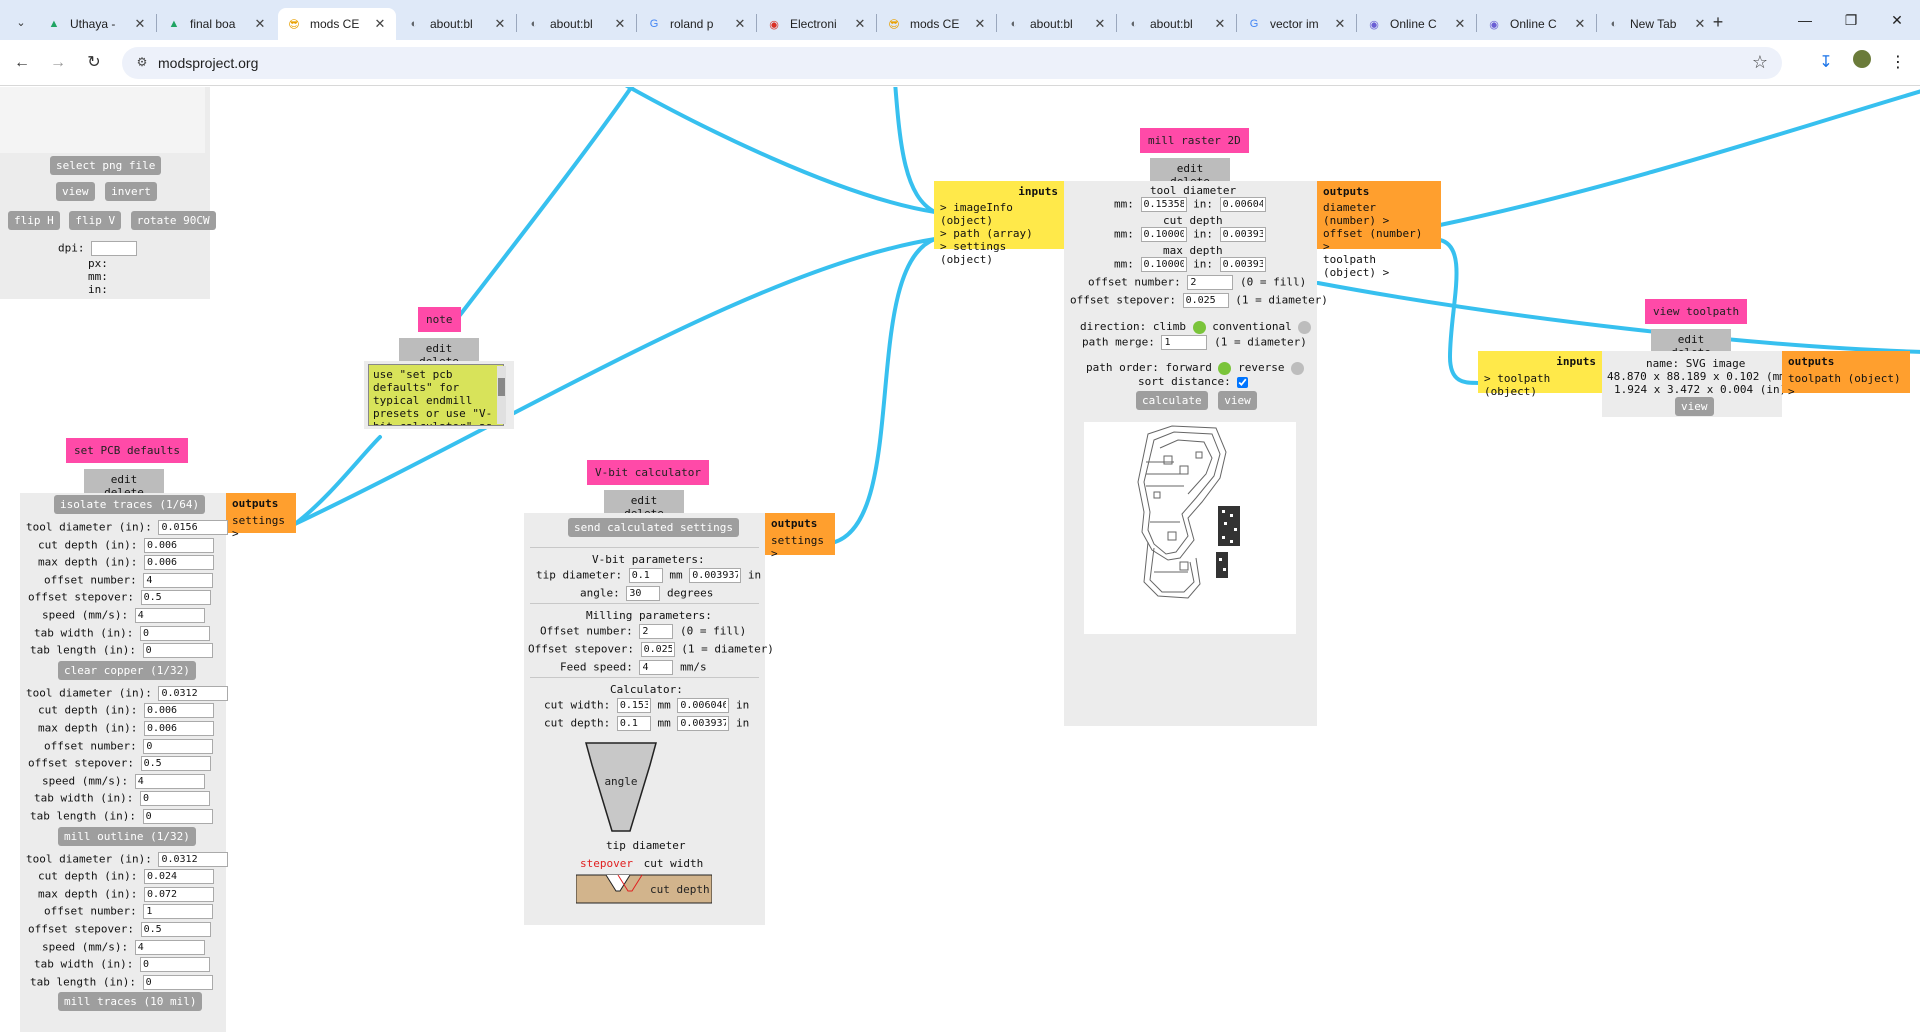 The height and width of the screenshot is (1032, 1920). What do you see at coordinates (1760, 62) in the screenshot?
I see `bookmark-star-icon: ☆` at bounding box center [1760, 62].